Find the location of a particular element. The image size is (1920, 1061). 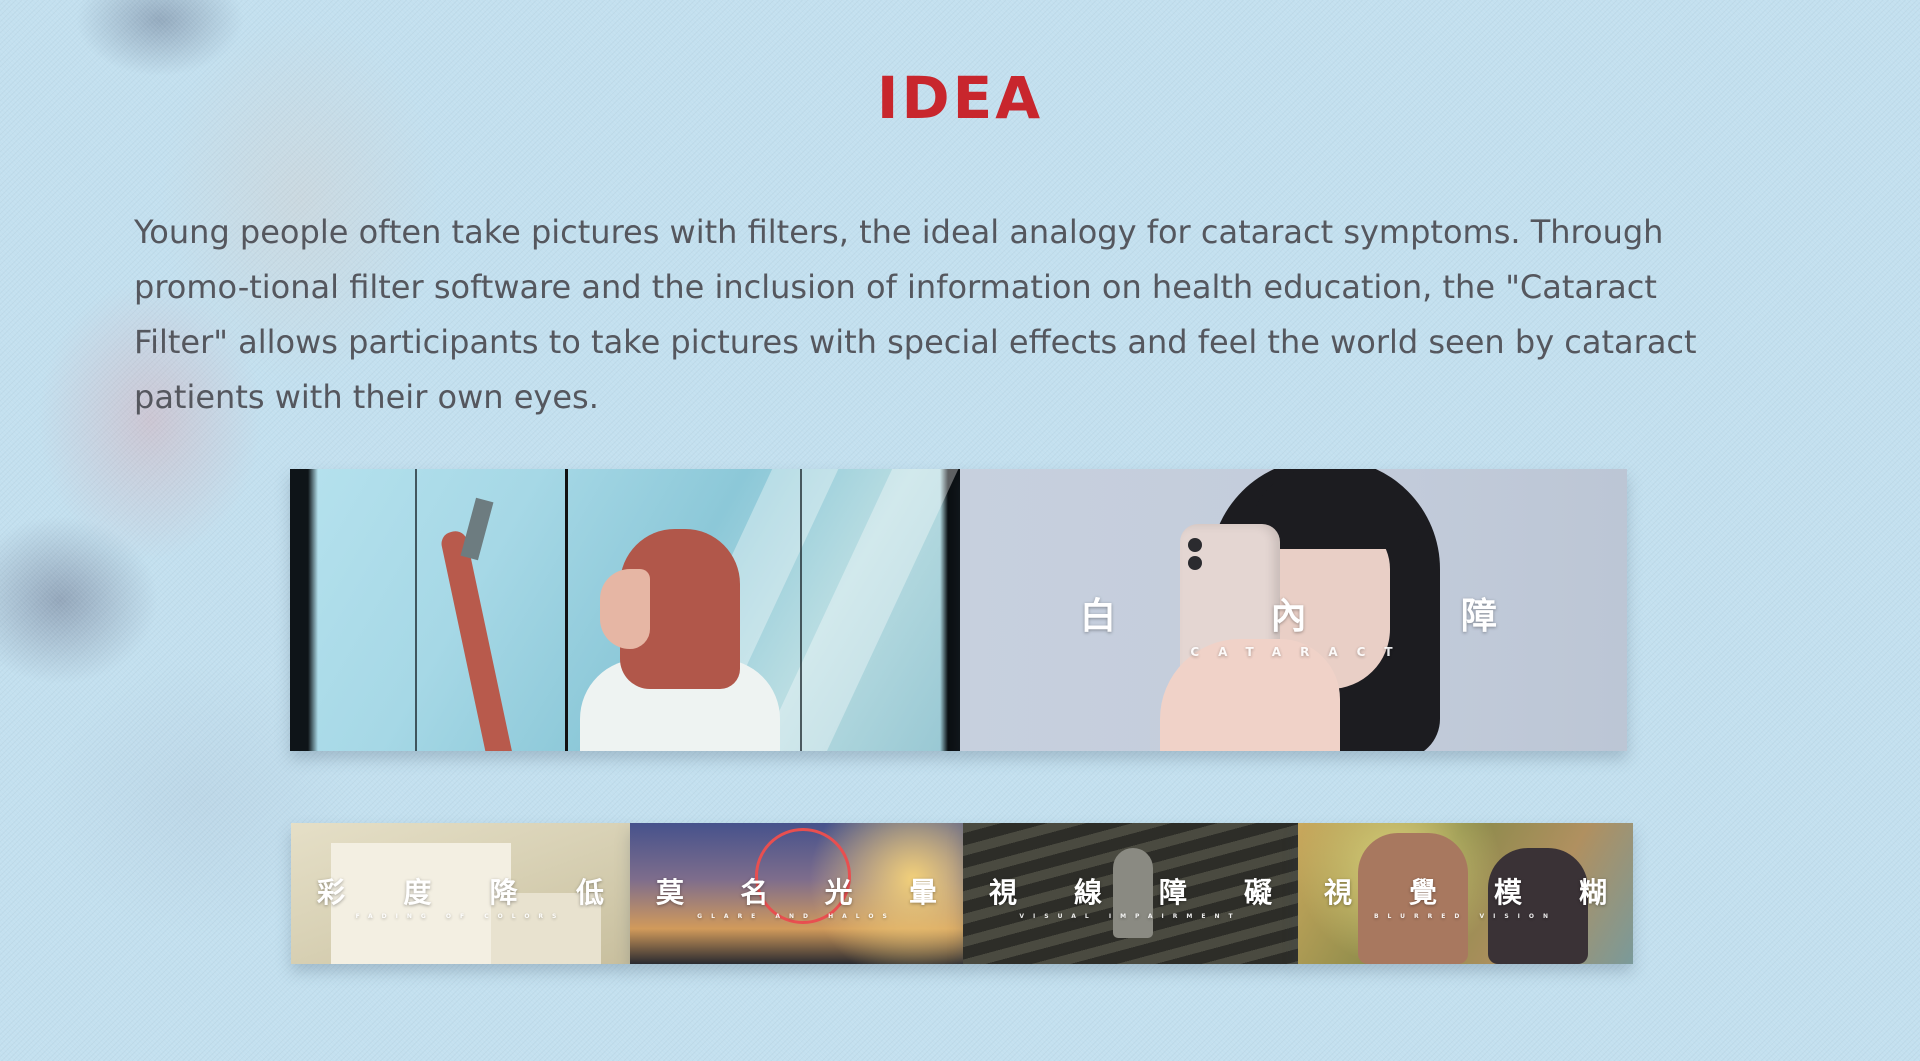

overlay-char: 暈 is located at coordinates (922, 892).